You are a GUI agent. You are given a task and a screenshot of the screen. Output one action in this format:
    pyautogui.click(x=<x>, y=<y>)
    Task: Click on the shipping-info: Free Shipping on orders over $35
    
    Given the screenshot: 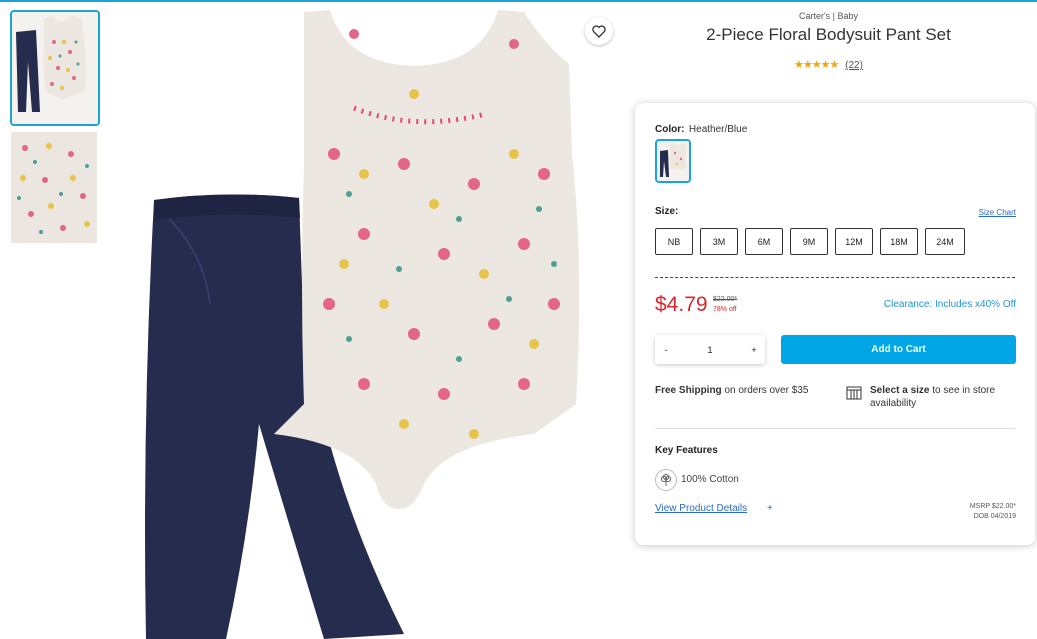 What is the action you would take?
    pyautogui.click(x=740, y=390)
    